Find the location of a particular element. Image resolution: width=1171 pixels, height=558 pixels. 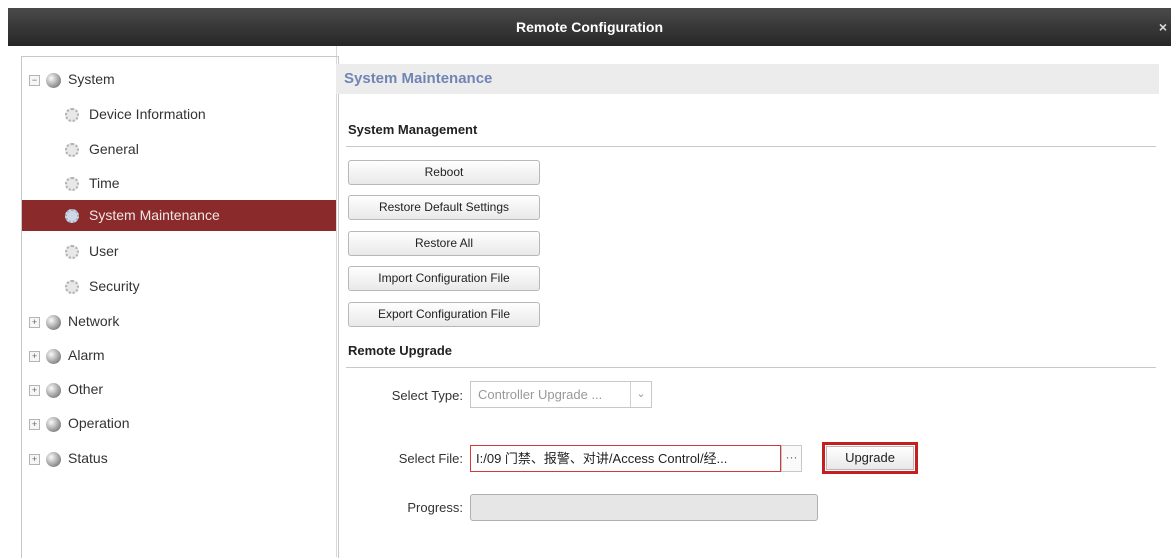

sidebar-item-time: Time is located at coordinates (92, 183).